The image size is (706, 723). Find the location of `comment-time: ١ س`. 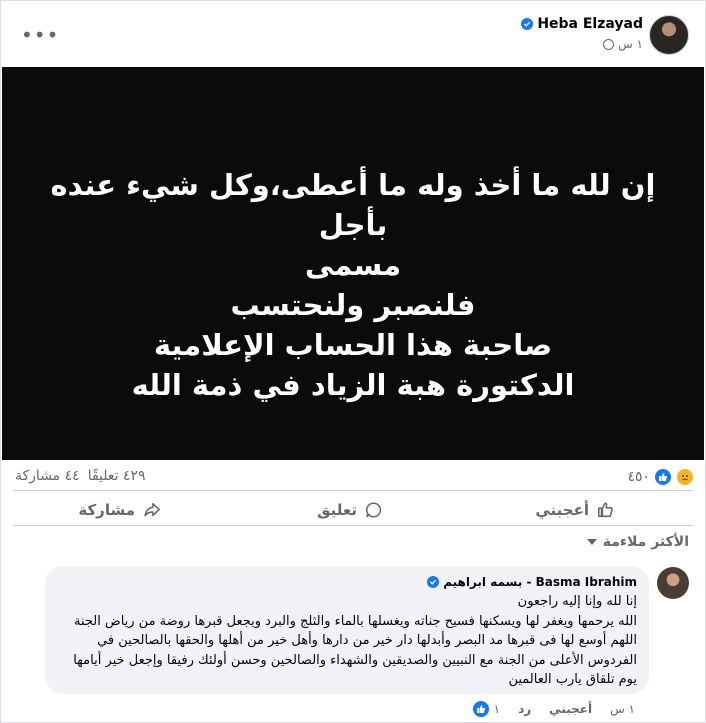

comment-time: ١ س is located at coordinates (622, 709).